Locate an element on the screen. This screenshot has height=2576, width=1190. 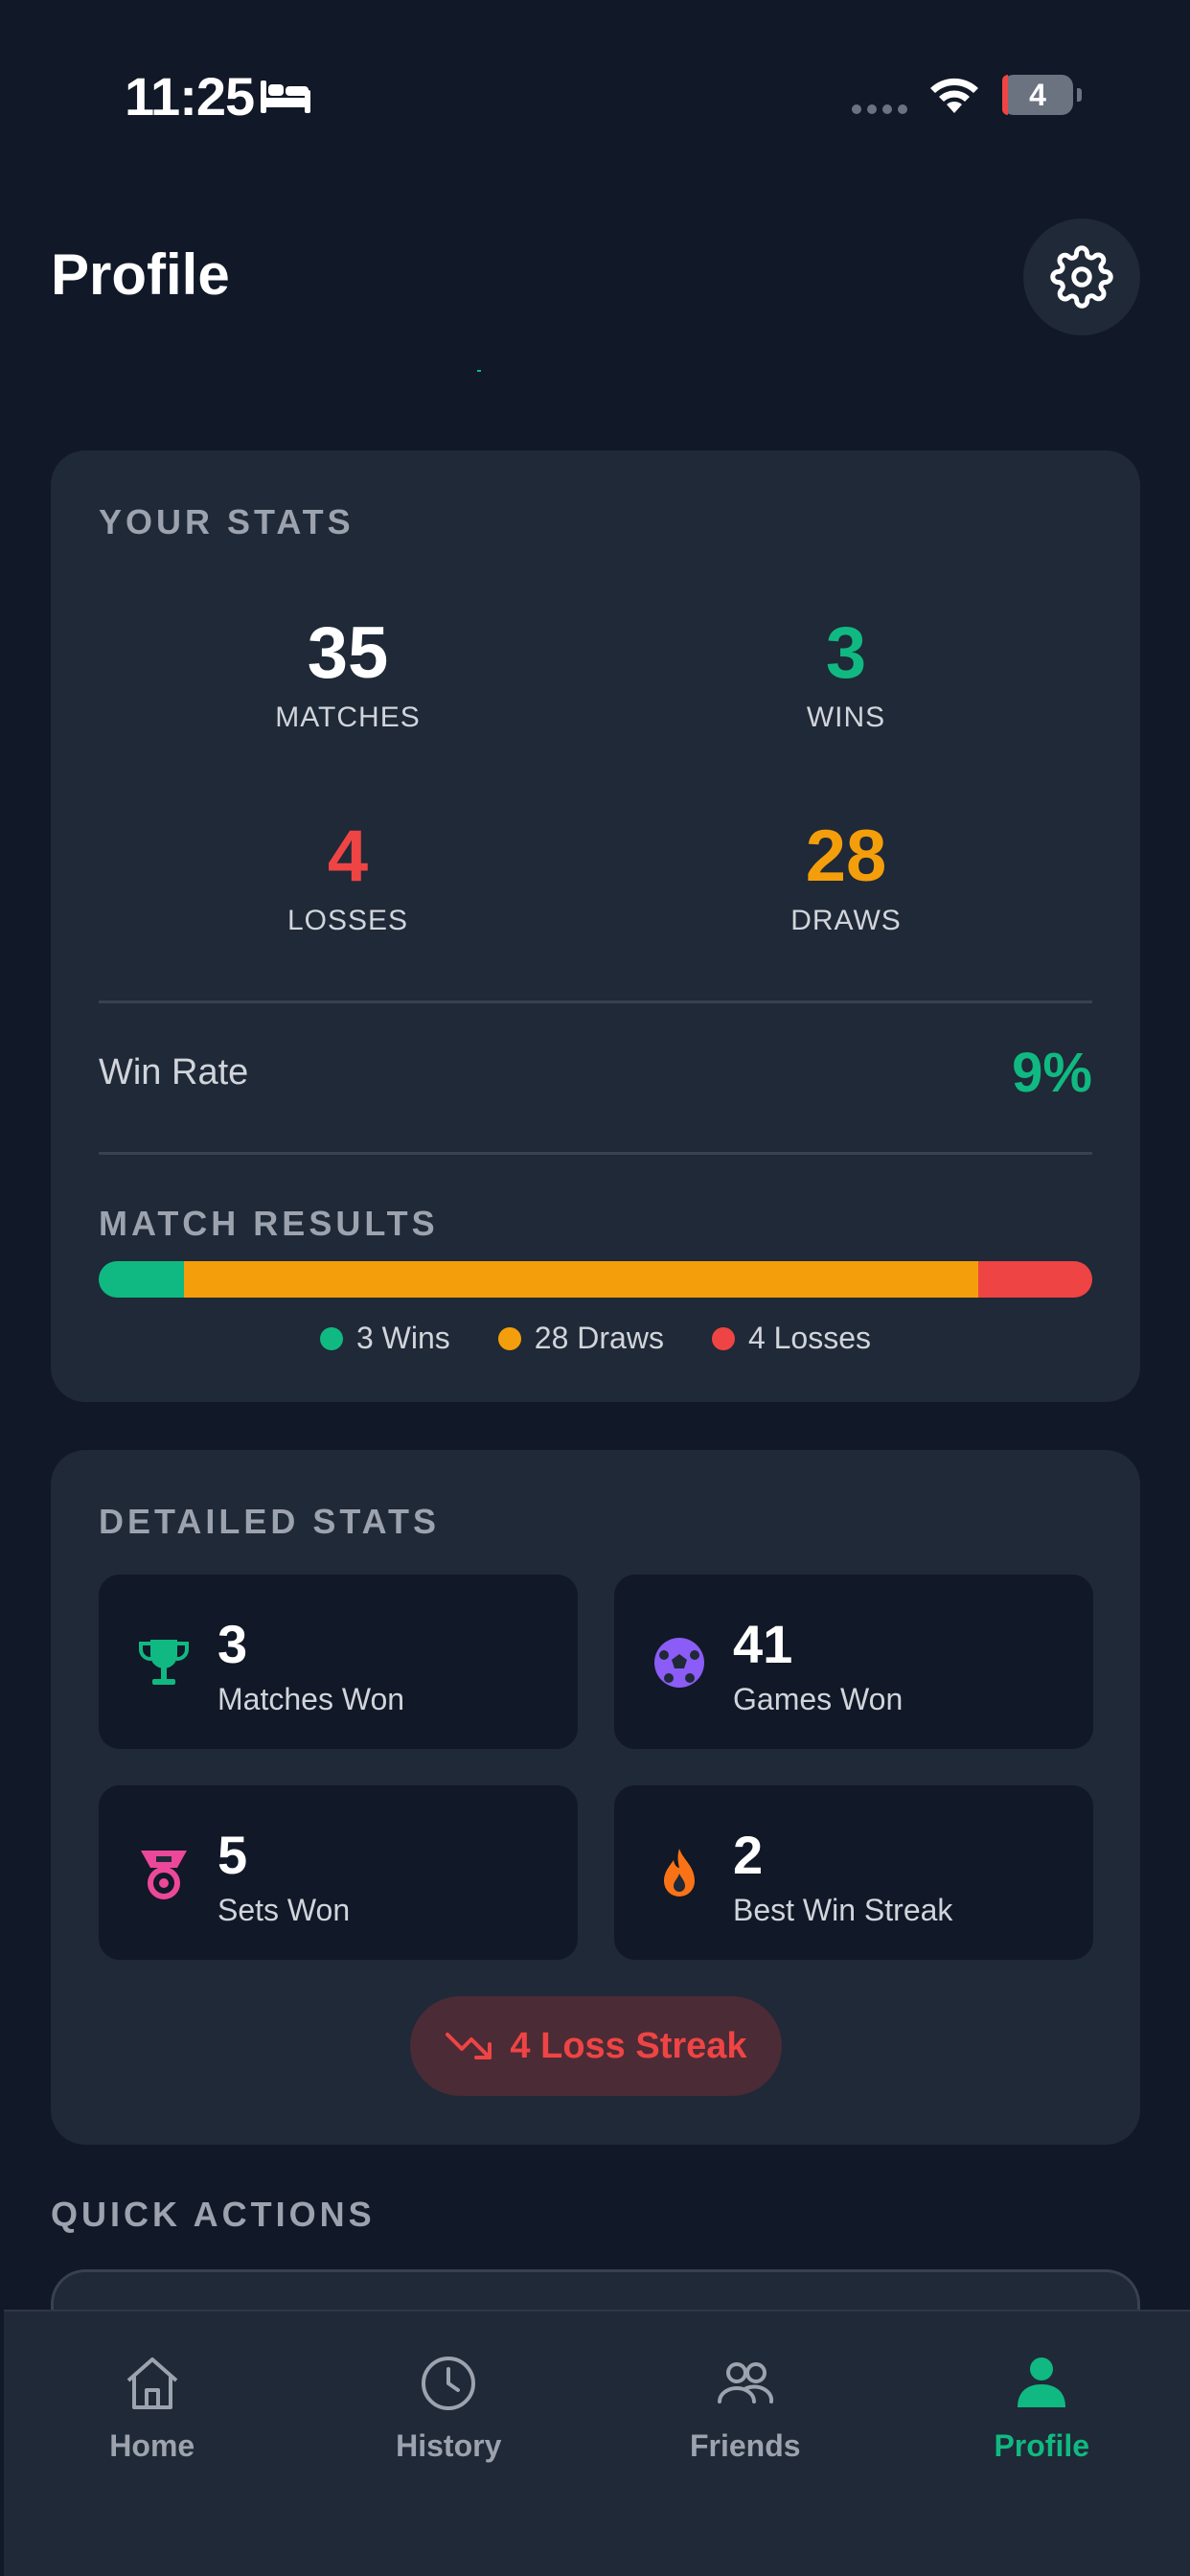
users-icon is located at coordinates (745, 2383).